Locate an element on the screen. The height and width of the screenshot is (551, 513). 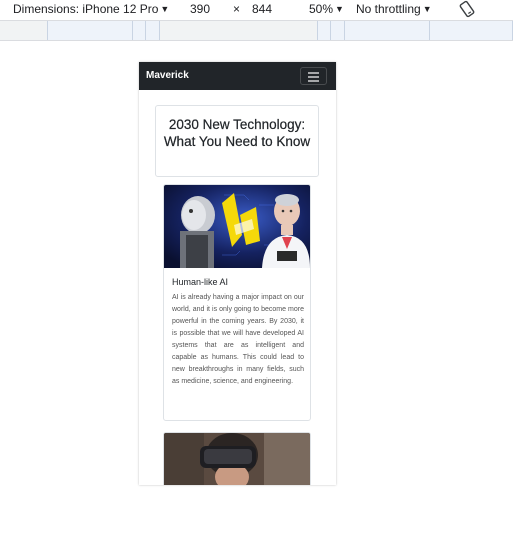
height-input: 844 is located at coordinates (262, 9).